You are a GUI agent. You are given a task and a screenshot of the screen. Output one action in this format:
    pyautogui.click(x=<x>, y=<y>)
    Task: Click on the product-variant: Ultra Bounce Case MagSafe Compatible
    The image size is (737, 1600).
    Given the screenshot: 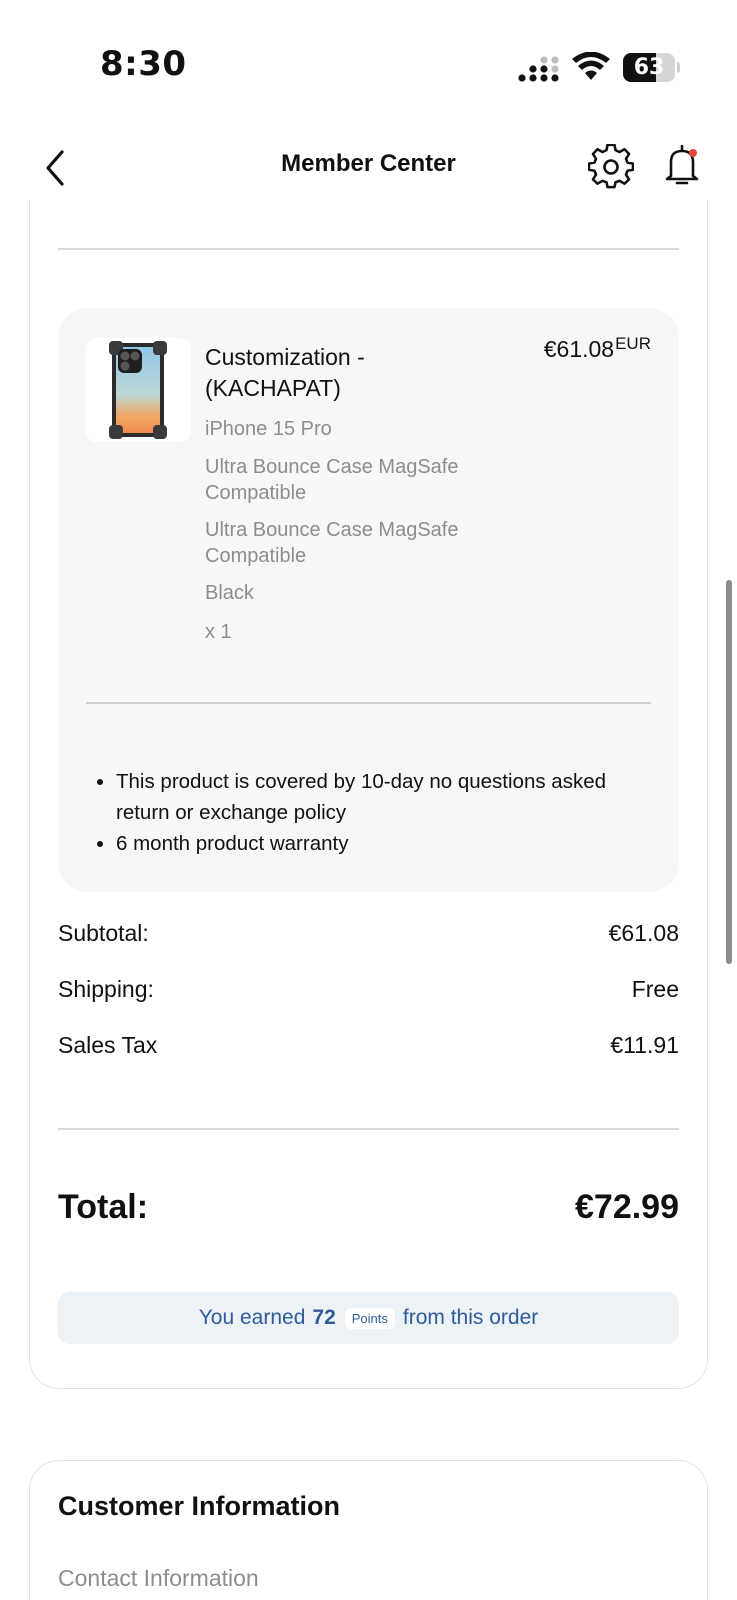 What is the action you would take?
    pyautogui.click(x=332, y=480)
    